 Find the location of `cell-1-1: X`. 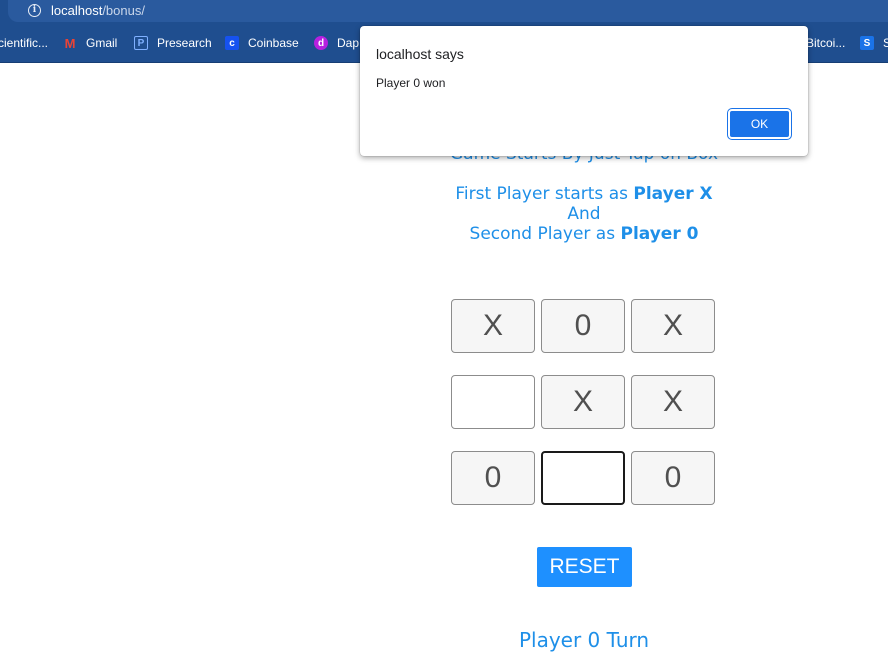

cell-1-1: X is located at coordinates (583, 402).